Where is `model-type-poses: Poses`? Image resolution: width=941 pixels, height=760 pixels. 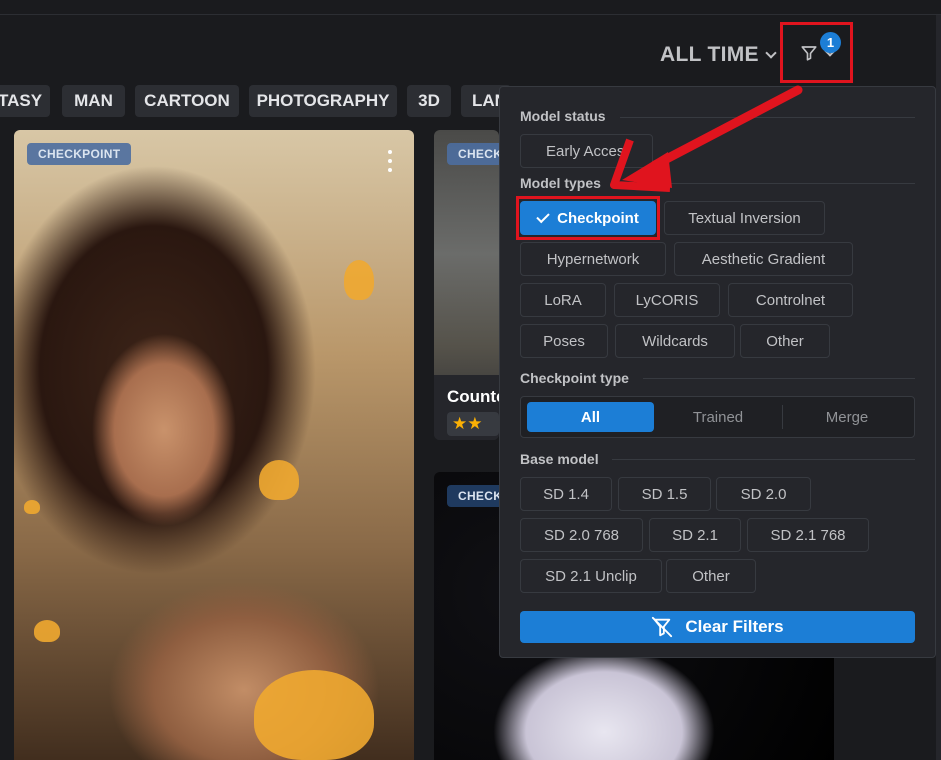 model-type-poses: Poses is located at coordinates (564, 341).